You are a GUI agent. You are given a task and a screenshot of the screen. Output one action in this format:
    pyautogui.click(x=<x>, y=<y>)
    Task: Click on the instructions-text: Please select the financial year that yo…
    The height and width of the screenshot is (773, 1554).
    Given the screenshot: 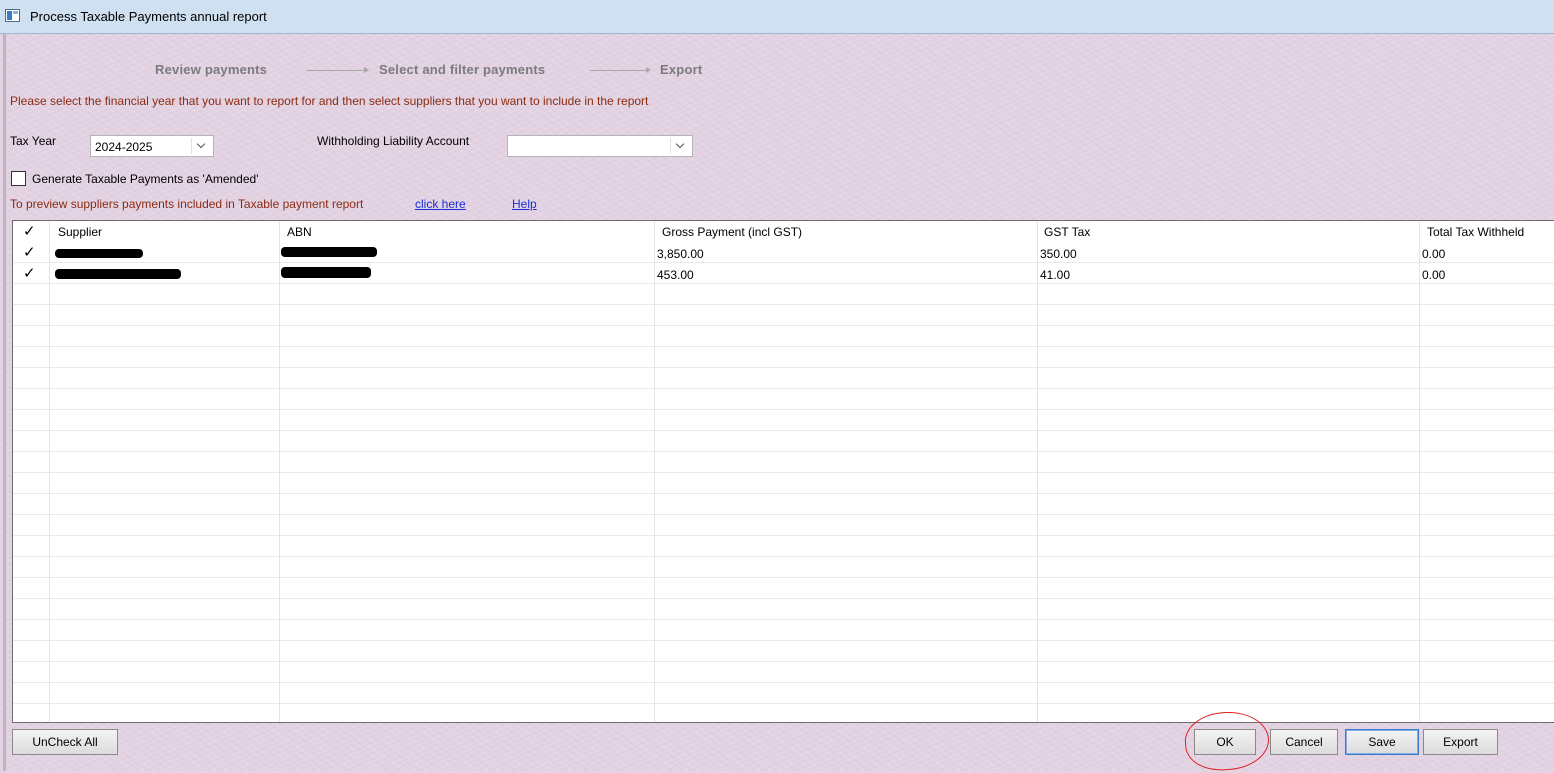 What is the action you would take?
    pyautogui.click(x=329, y=101)
    